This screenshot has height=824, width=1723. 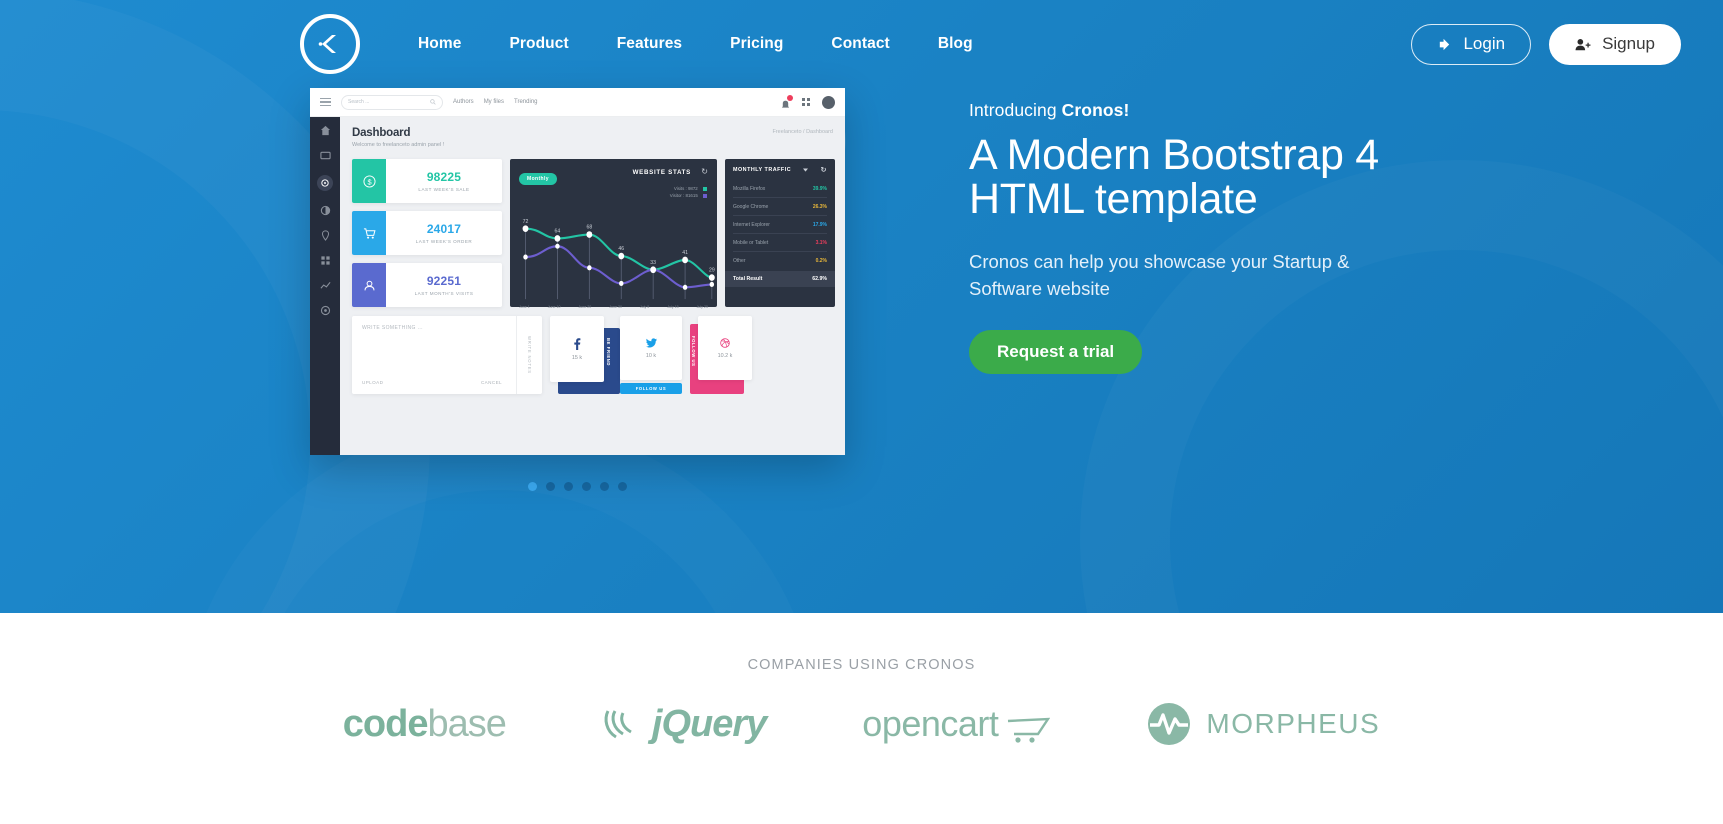 What do you see at coordinates (618, 259) in the screenshot?
I see `chart-plot: 72 64 68 46 33 41 29` at bounding box center [618, 259].